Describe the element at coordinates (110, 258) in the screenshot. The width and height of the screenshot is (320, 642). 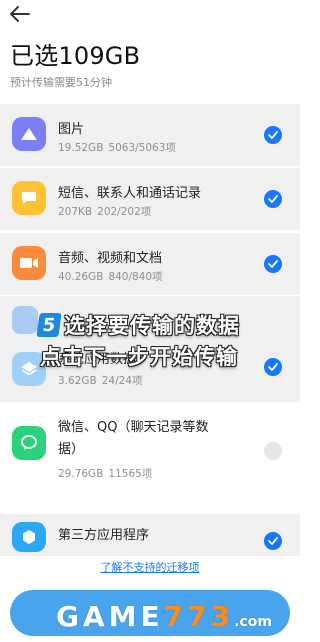
I see `item-name: 音频、视频和文档` at that location.